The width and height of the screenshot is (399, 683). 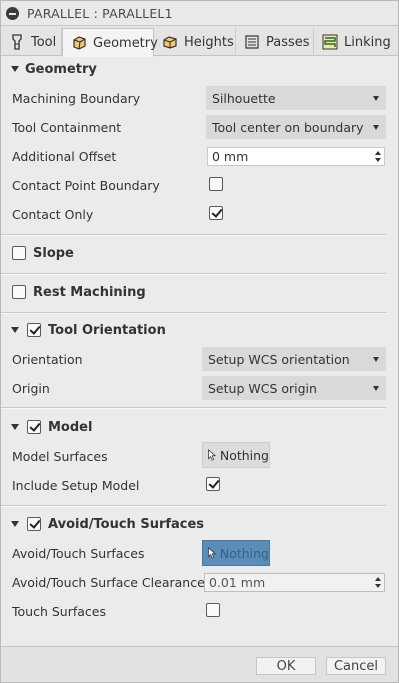 What do you see at coordinates (78, 553) in the screenshot?
I see `avoid-touch-surfaces-label: Avoid/Touch Surfaces` at bounding box center [78, 553].